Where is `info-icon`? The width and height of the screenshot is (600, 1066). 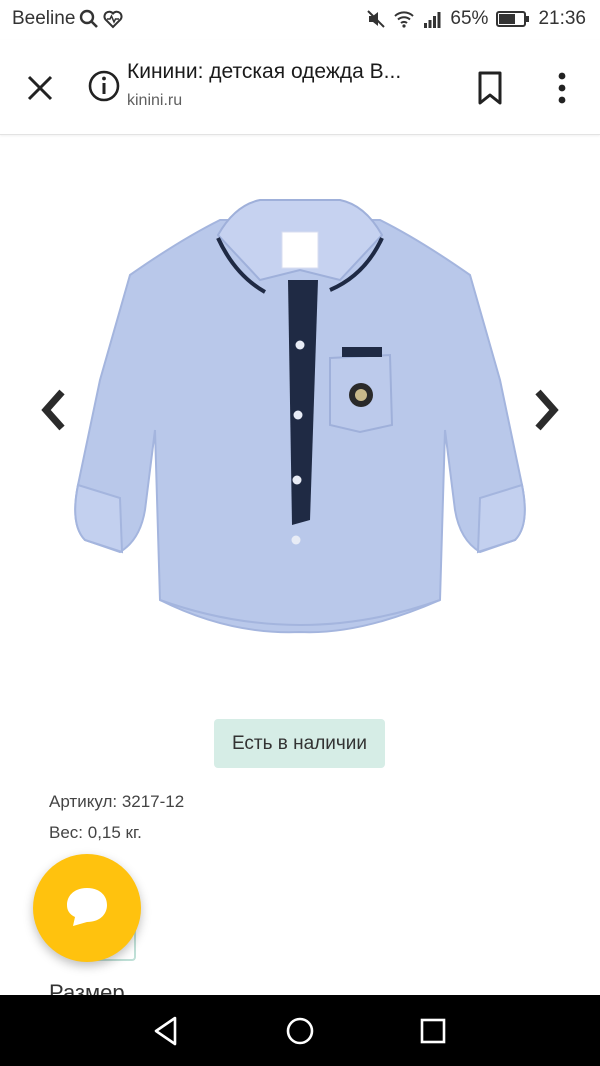
info-icon is located at coordinates (104, 86).